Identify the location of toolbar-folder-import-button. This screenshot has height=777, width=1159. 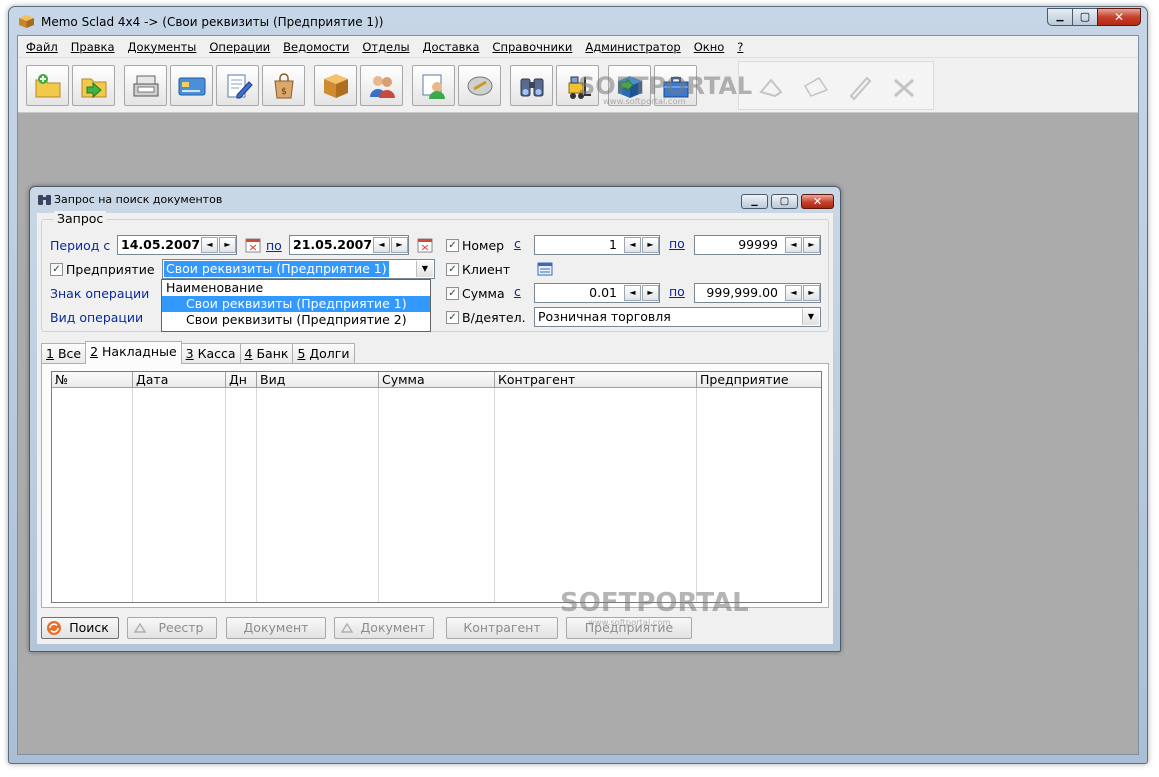
(93, 85).